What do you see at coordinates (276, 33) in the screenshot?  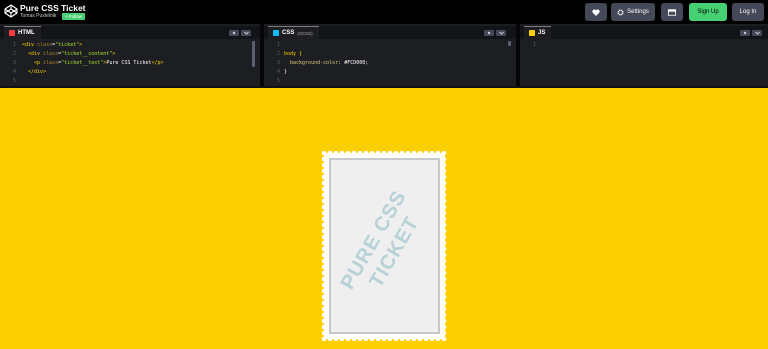 I see `css-icon` at bounding box center [276, 33].